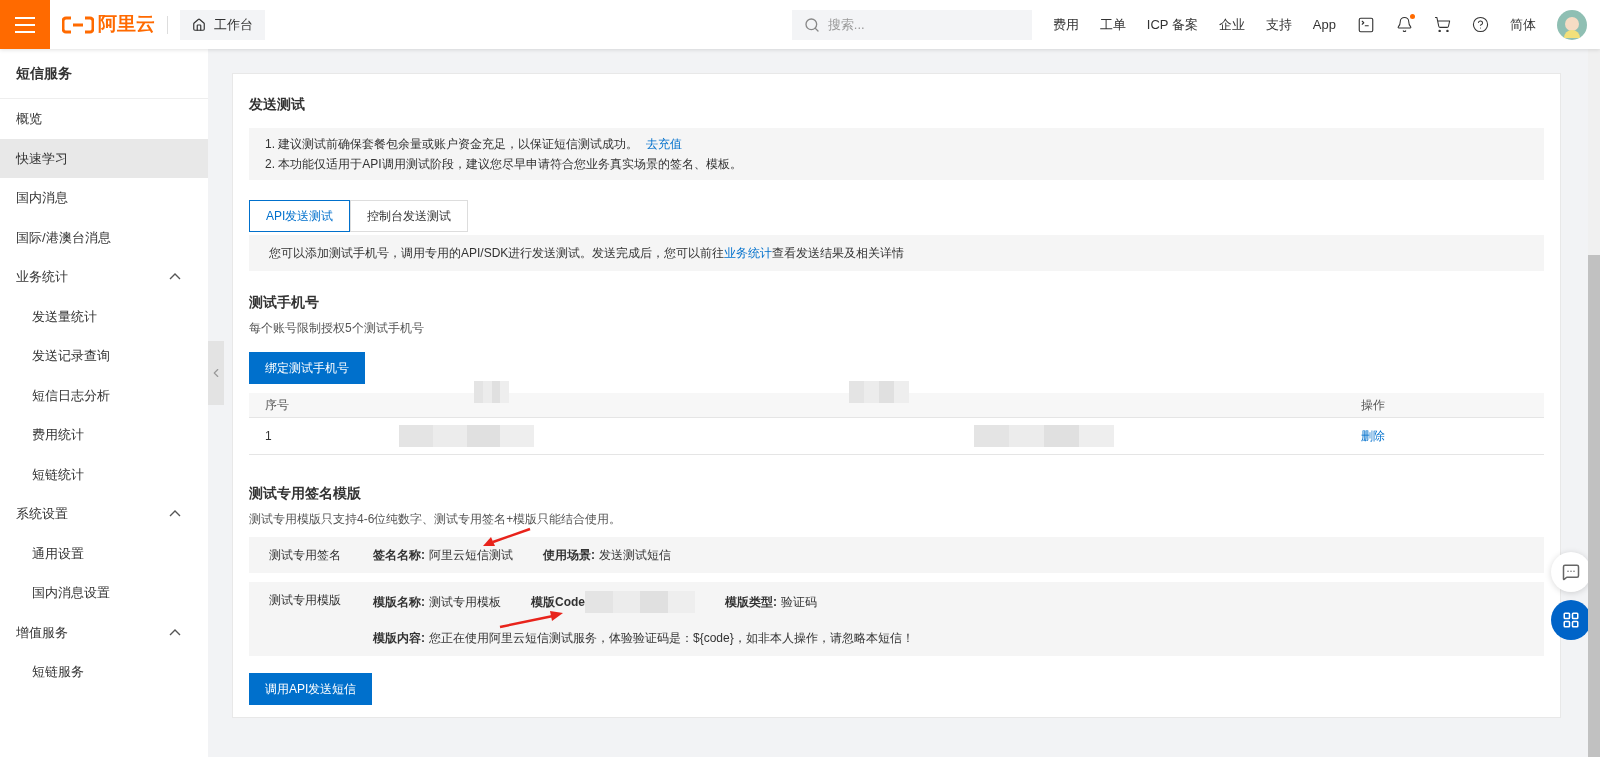 This screenshot has width=1600, height=757. I want to click on bind-phone-button: 绑定测试手机号, so click(307, 368).